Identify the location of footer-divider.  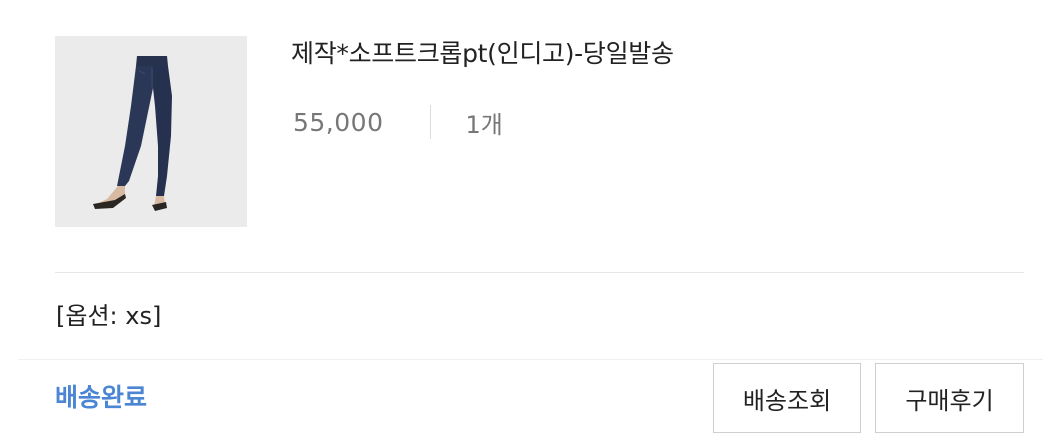
(530, 359).